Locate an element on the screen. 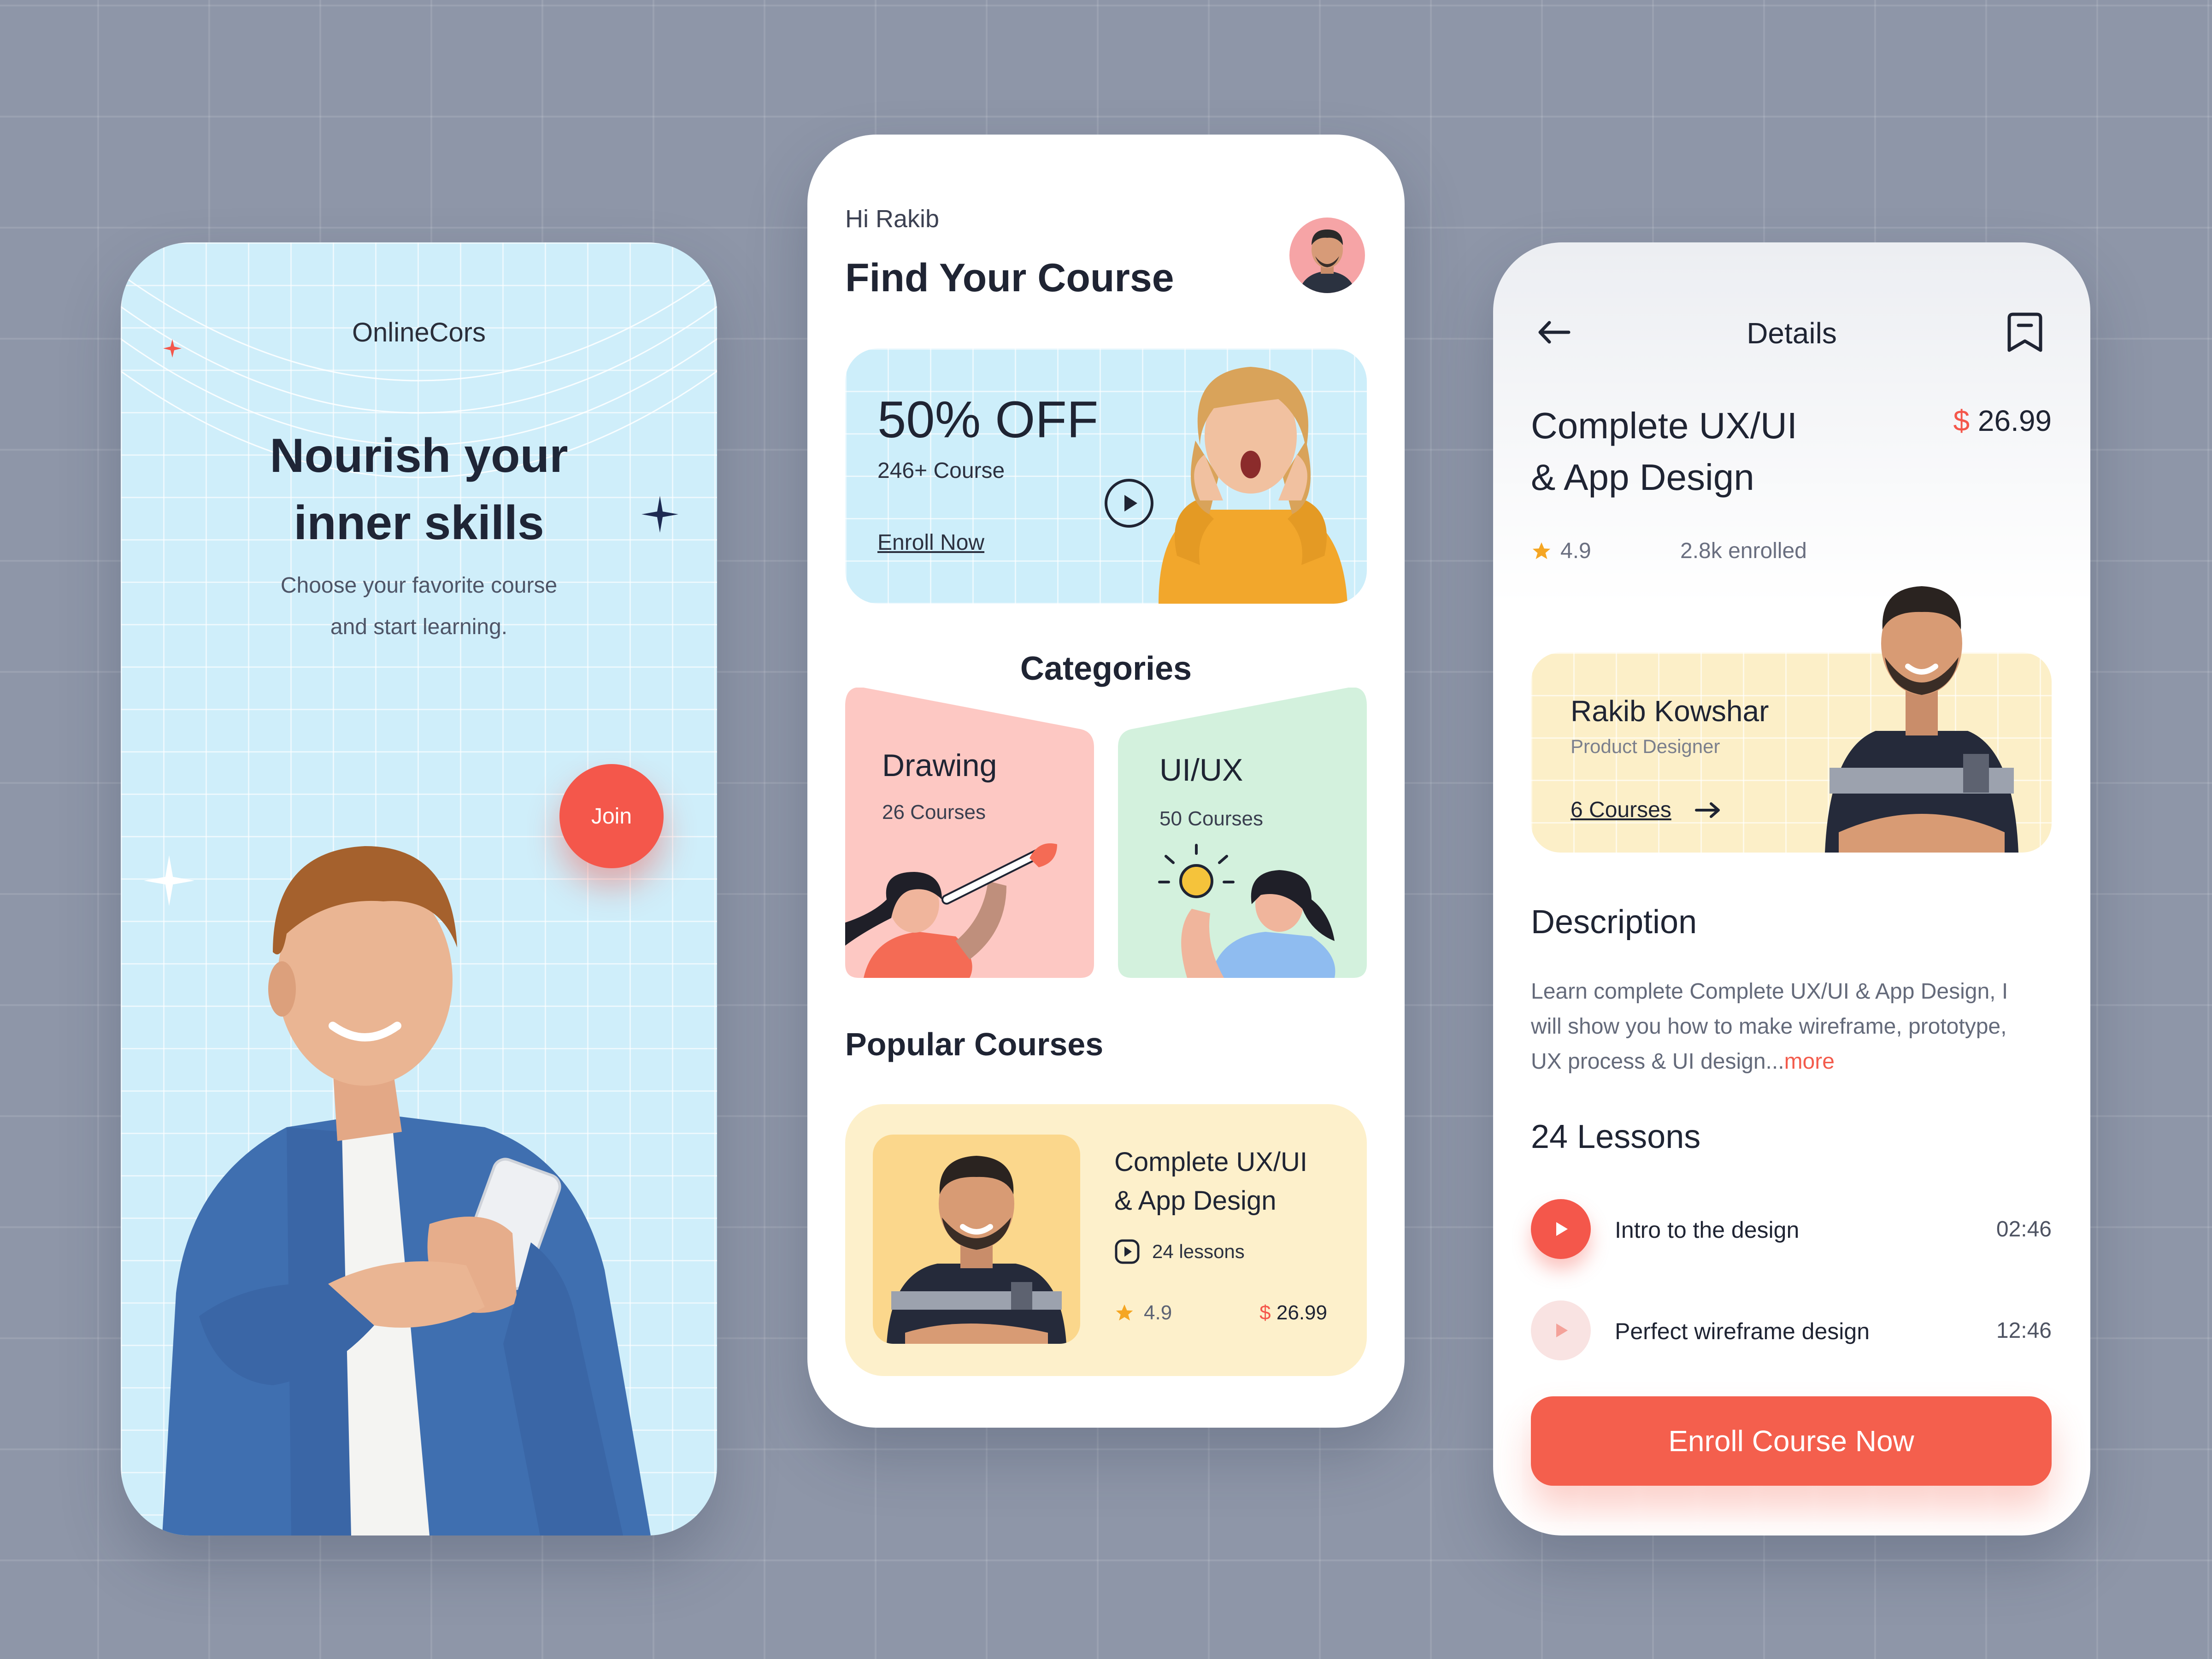  rating-value: 4.9 is located at coordinates (1575, 551).